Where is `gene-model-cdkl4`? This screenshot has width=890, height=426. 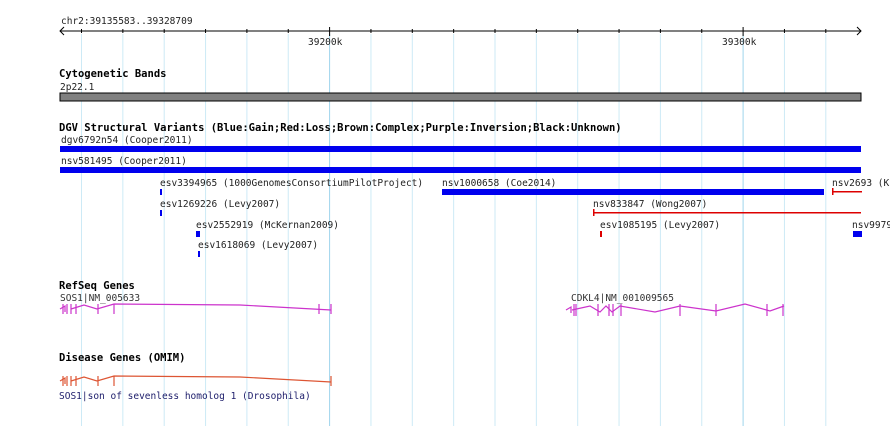
gene-model-cdkl4 is located at coordinates (675, 309).